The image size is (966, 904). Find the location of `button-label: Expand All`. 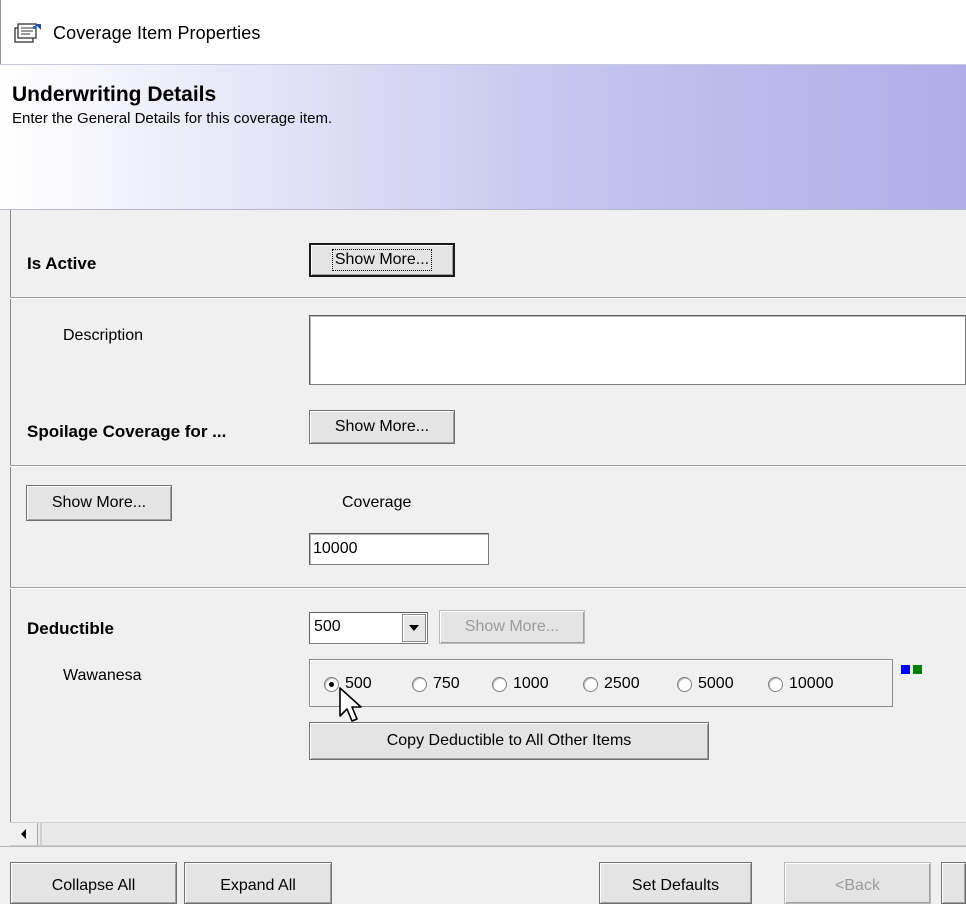

button-label: Expand All is located at coordinates (258, 885).